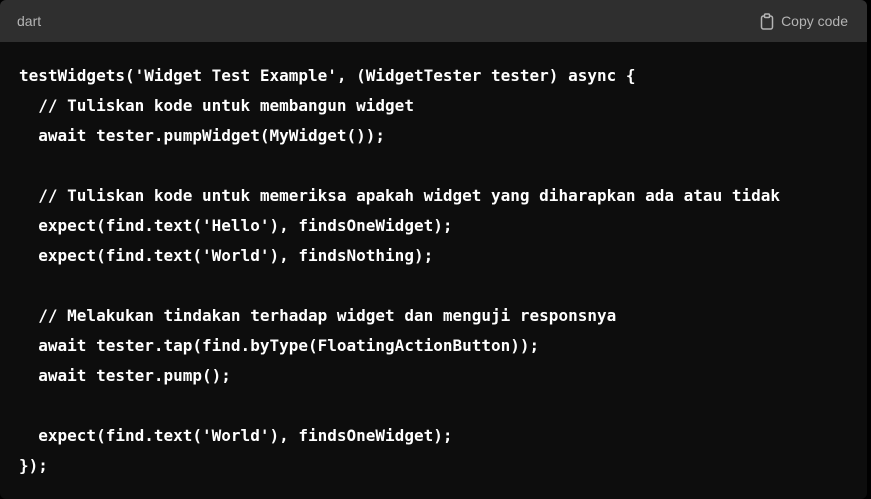  What do you see at coordinates (814, 21) in the screenshot?
I see `copy-code-label: Copy code` at bounding box center [814, 21].